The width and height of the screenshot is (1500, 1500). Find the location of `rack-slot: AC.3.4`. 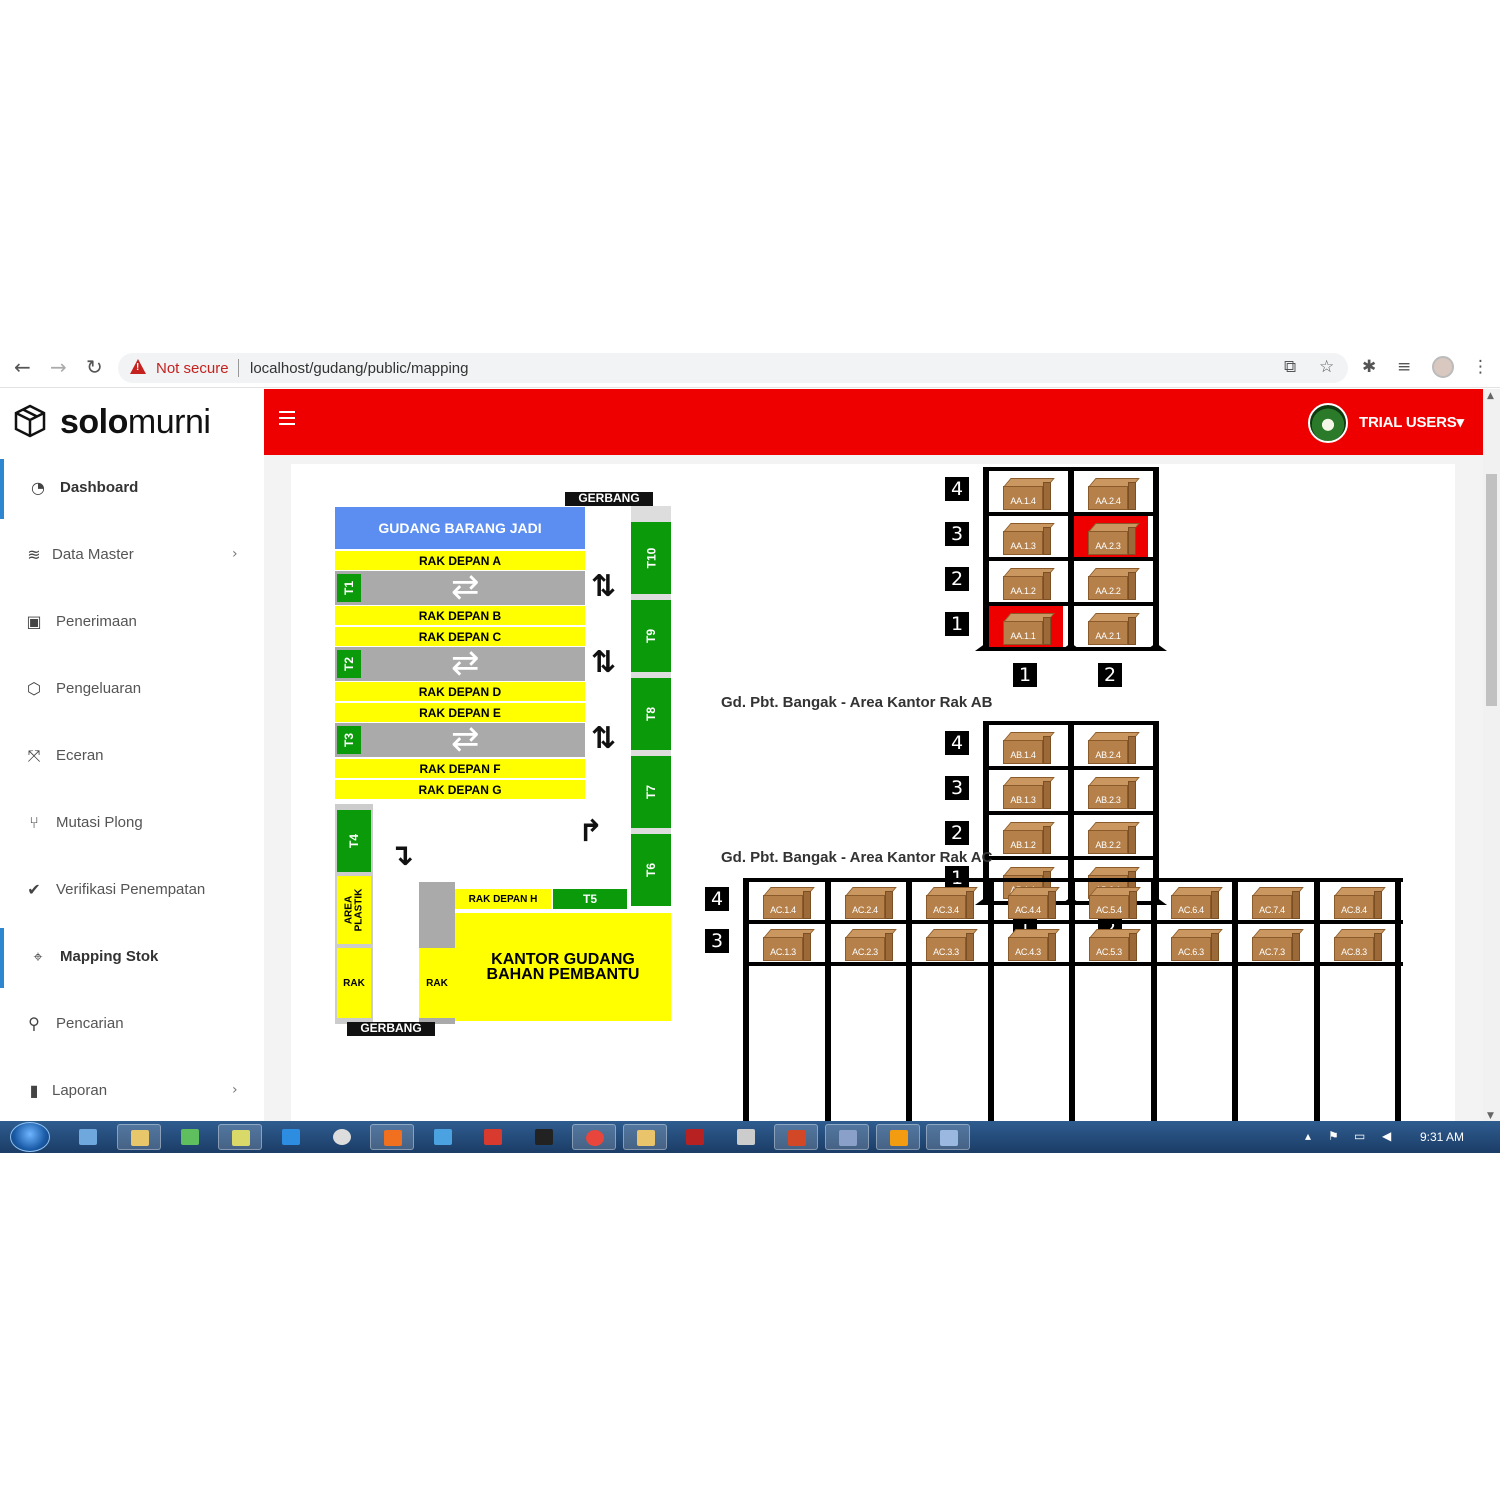

rack-slot: AC.3.4 is located at coordinates (948, 900).